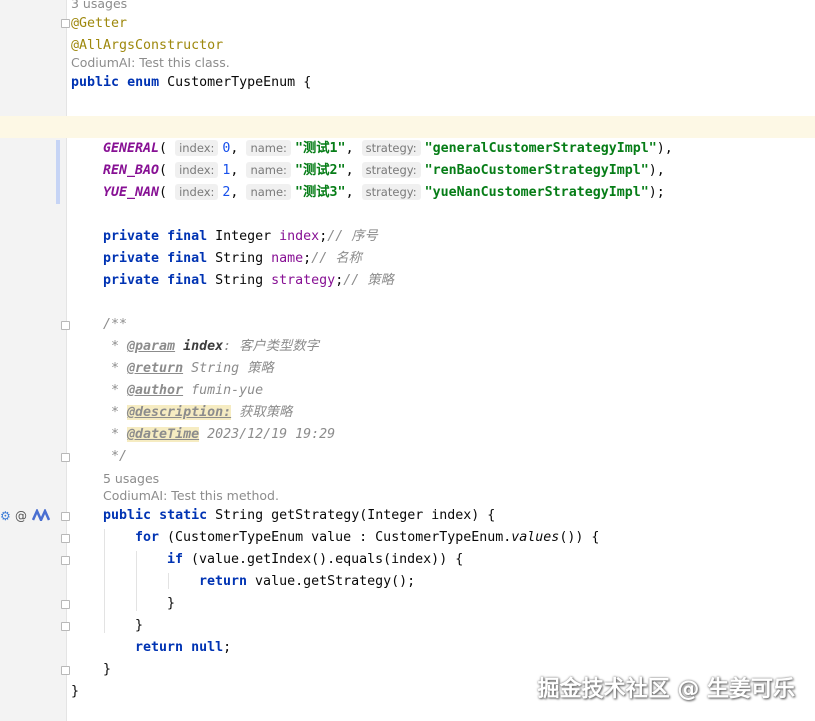 The image size is (815, 721). Describe the element at coordinates (99, 6) in the screenshot. I see `usages-hint: 3 usages` at that location.